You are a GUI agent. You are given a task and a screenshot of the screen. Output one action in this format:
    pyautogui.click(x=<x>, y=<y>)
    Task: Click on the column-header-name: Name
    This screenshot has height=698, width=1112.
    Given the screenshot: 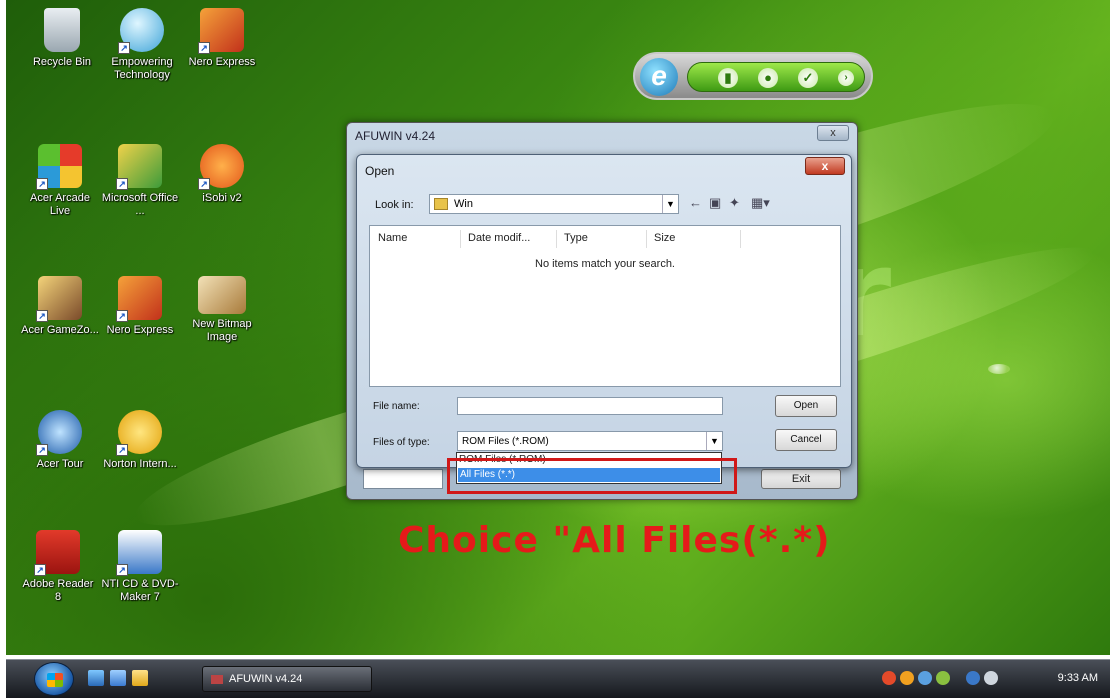 What is the action you would take?
    pyautogui.click(x=392, y=238)
    